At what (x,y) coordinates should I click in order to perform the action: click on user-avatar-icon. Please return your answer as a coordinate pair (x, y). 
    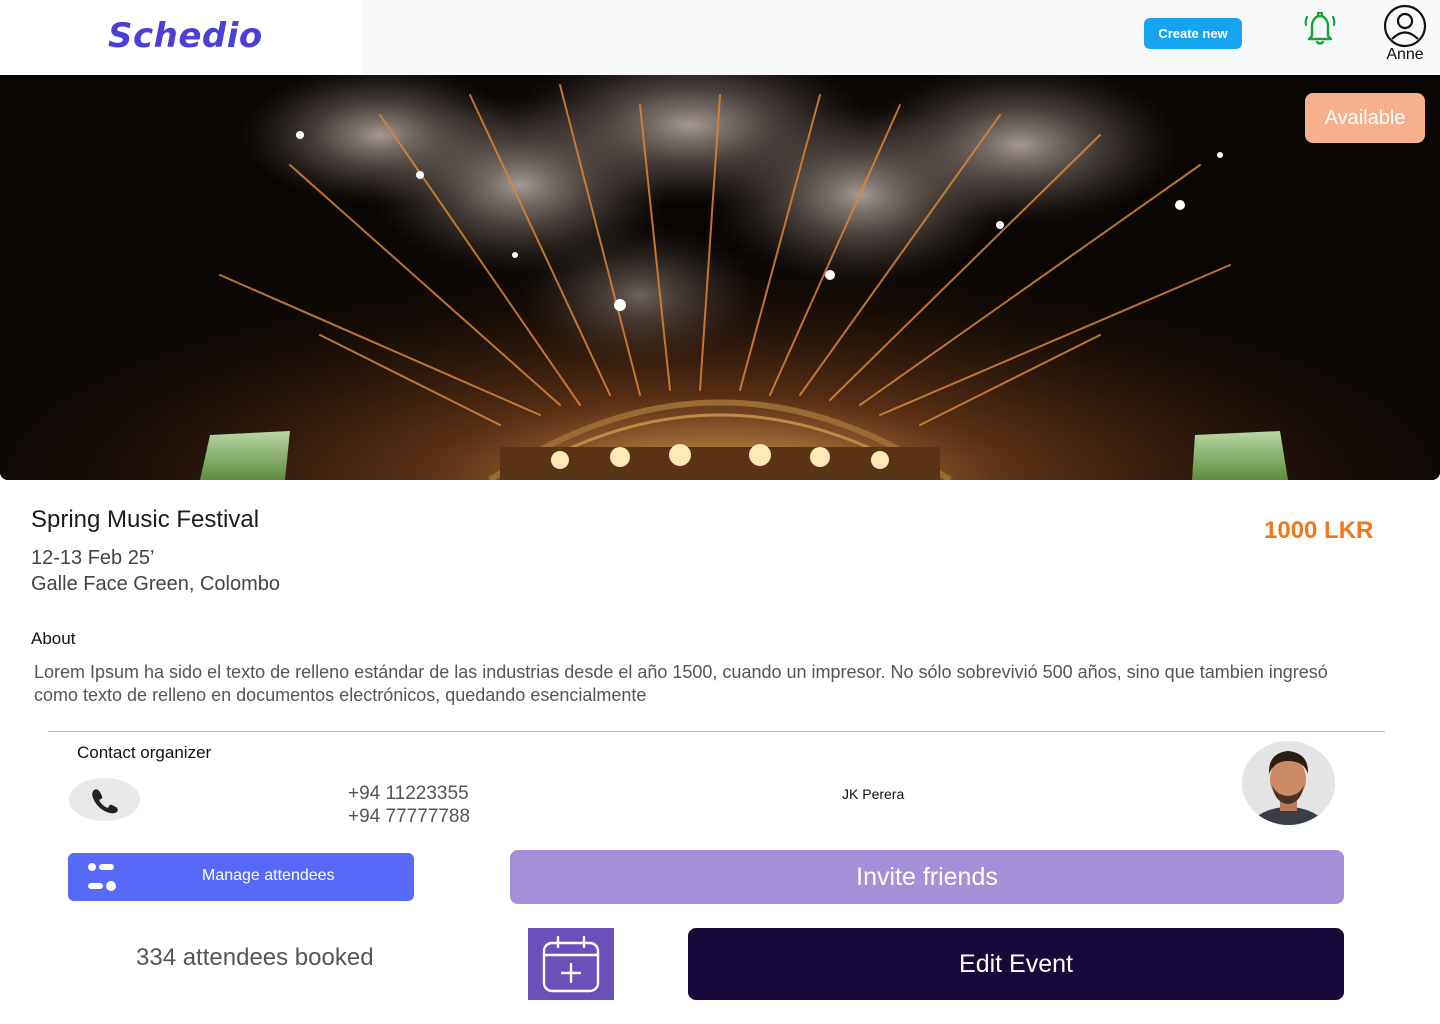
    Looking at the image, I should click on (1405, 26).